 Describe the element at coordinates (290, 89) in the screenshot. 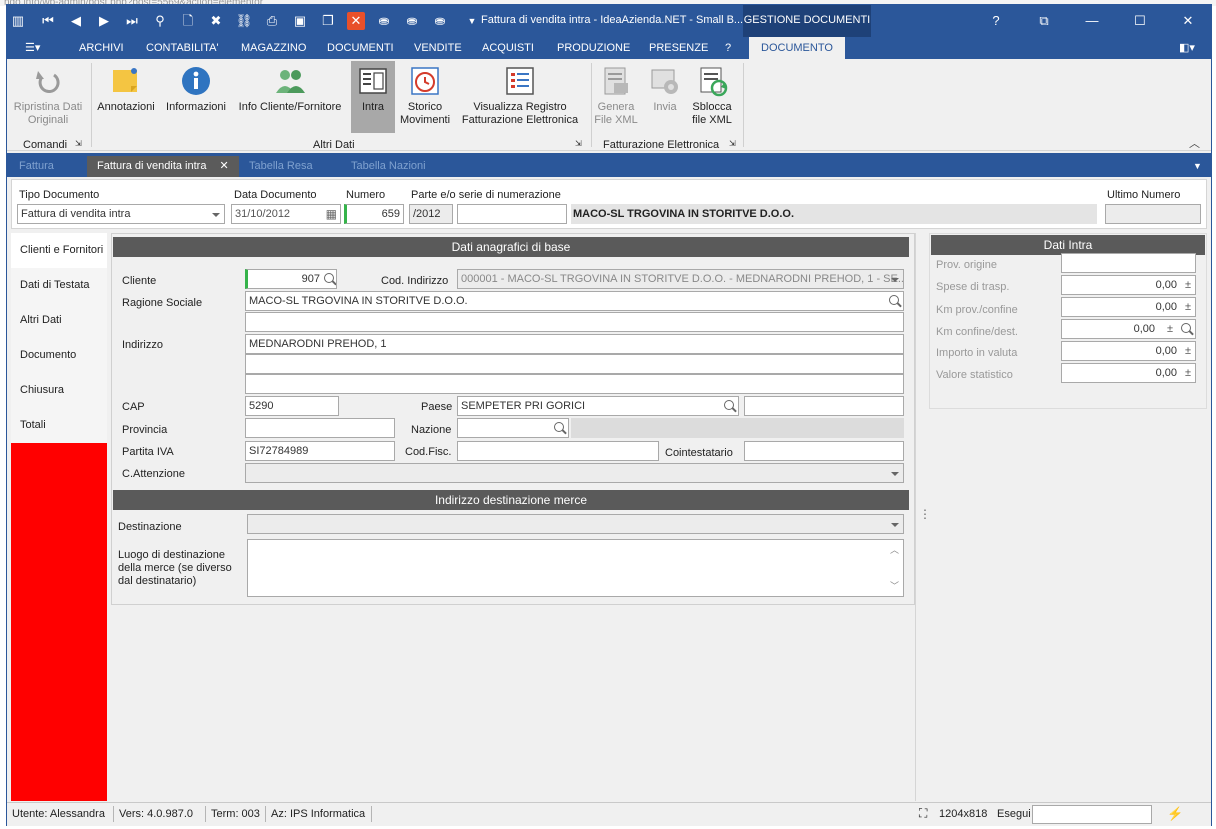

I see `info-cliente-button: Info Cliente/Fornitore` at that location.